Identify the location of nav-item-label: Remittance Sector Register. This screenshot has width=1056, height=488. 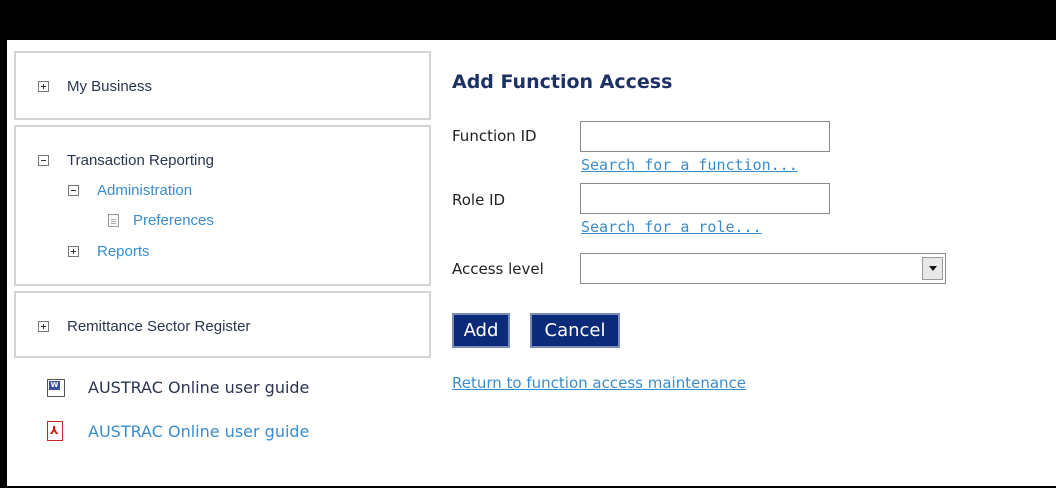
(159, 326).